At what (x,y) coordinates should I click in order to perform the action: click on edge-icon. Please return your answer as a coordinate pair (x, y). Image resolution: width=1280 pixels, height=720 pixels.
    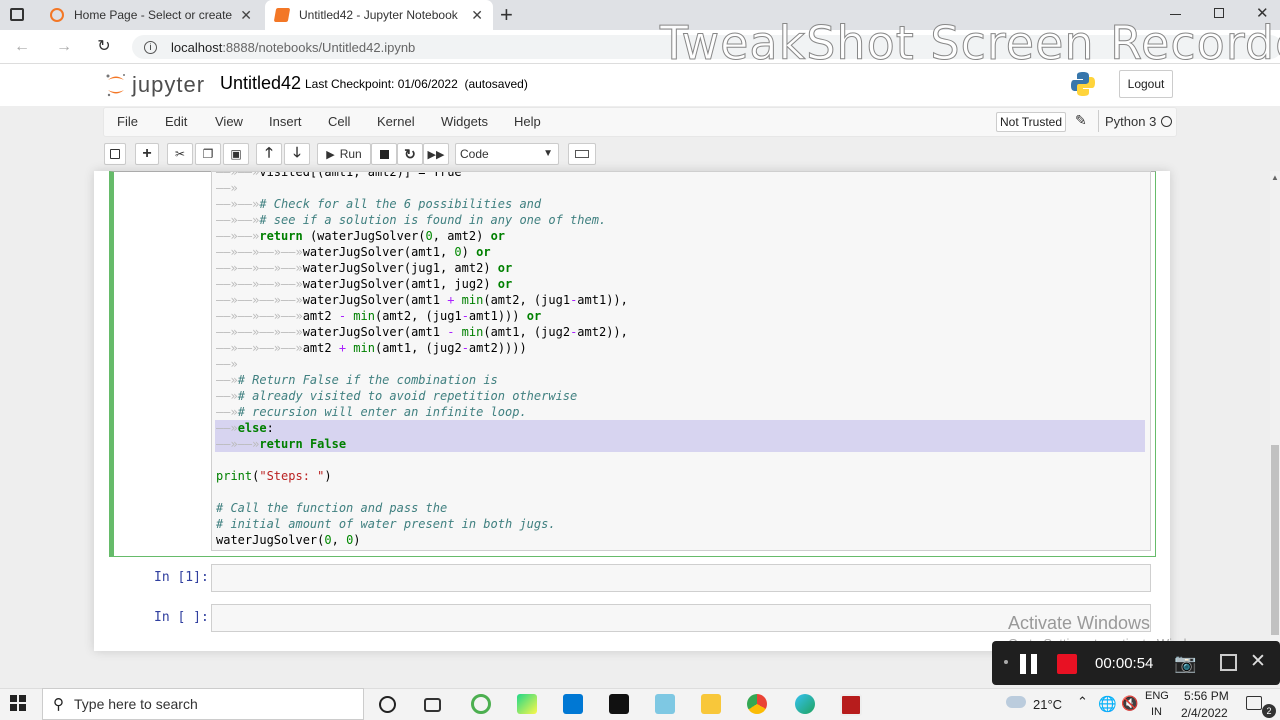
    Looking at the image, I should click on (805, 704).